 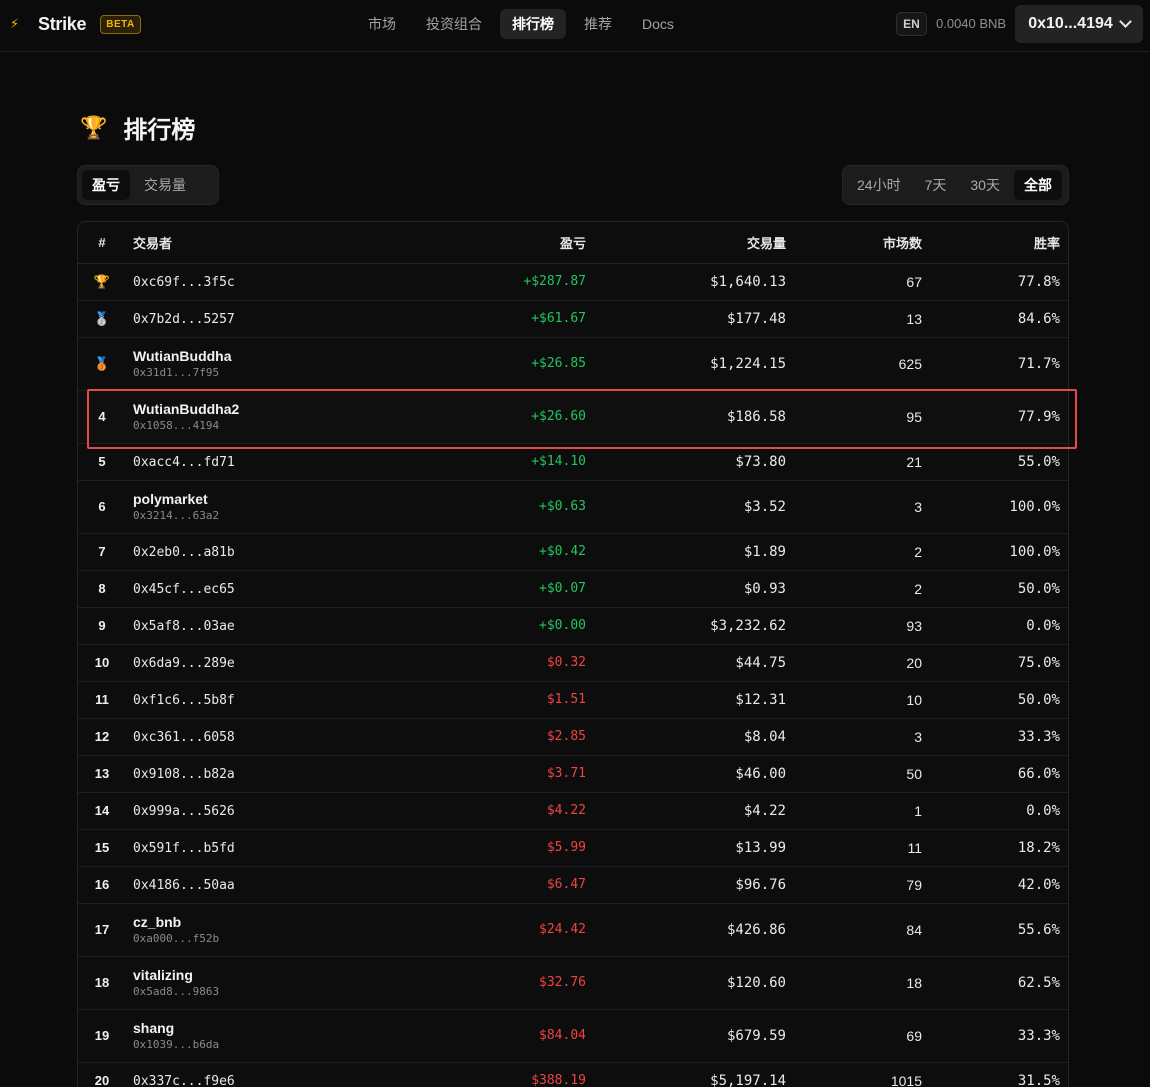 I want to click on language-toggle: EN, so click(x=911, y=24).